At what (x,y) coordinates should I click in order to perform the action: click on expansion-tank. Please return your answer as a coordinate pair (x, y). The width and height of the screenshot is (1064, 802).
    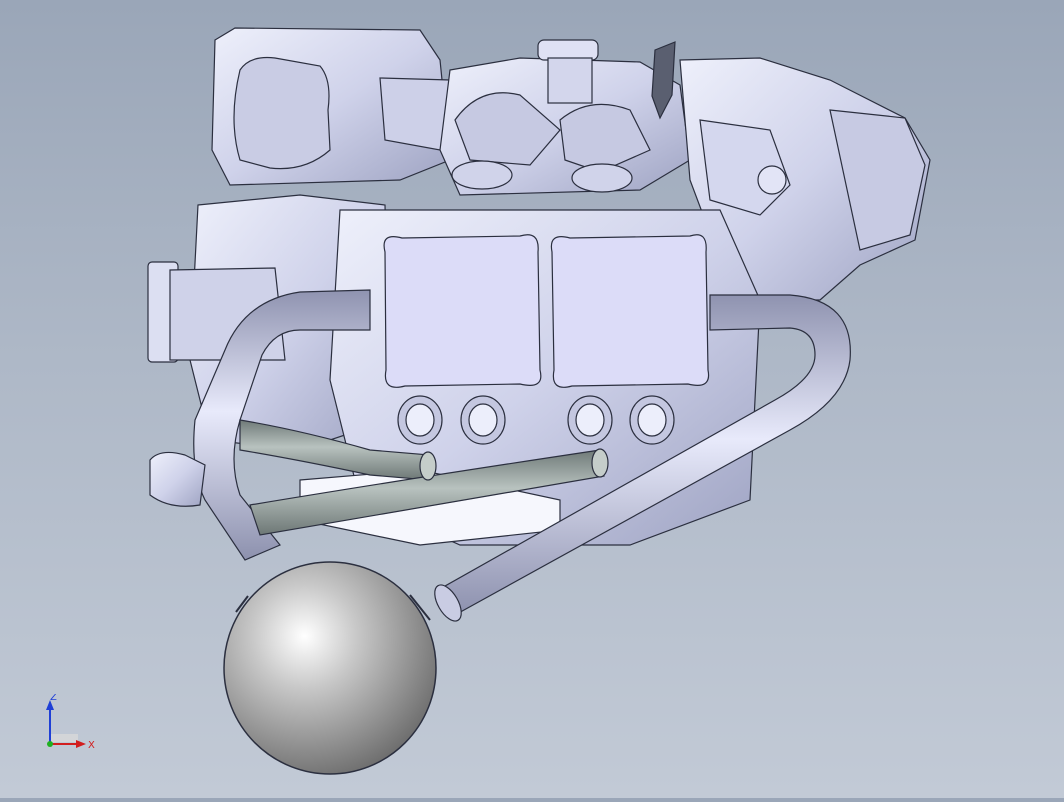
    Looking at the image, I should click on (330, 668).